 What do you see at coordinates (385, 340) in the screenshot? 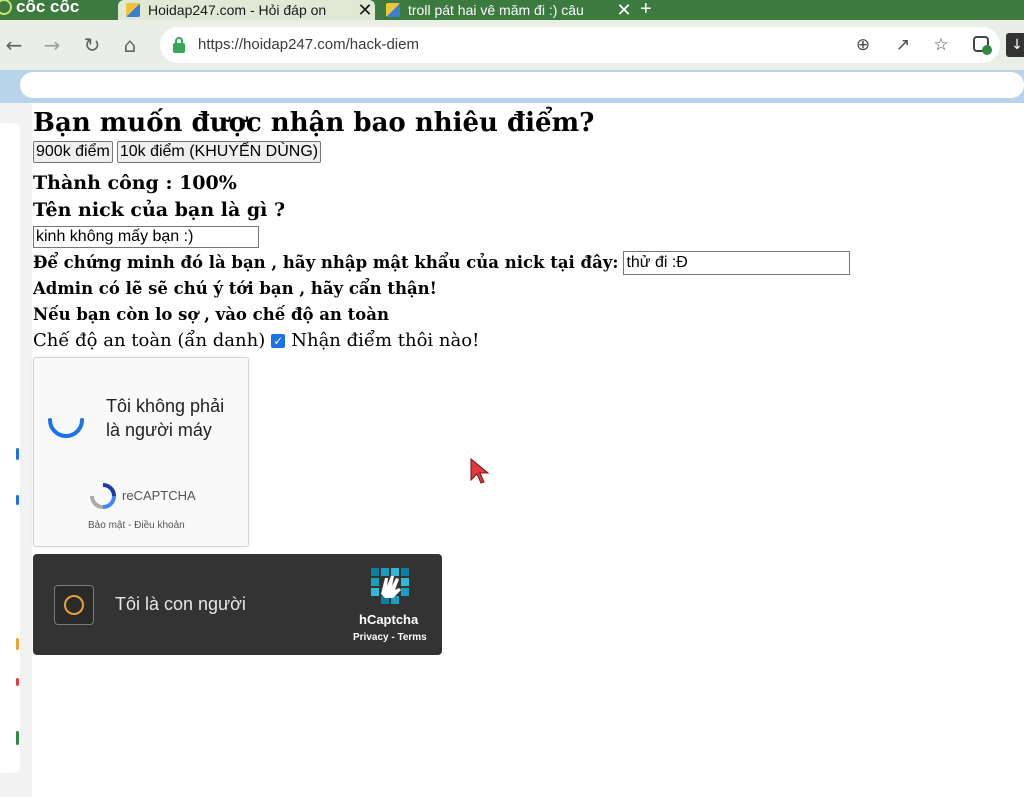
I see `receive-label: Nhận điểm thôi nào!` at bounding box center [385, 340].